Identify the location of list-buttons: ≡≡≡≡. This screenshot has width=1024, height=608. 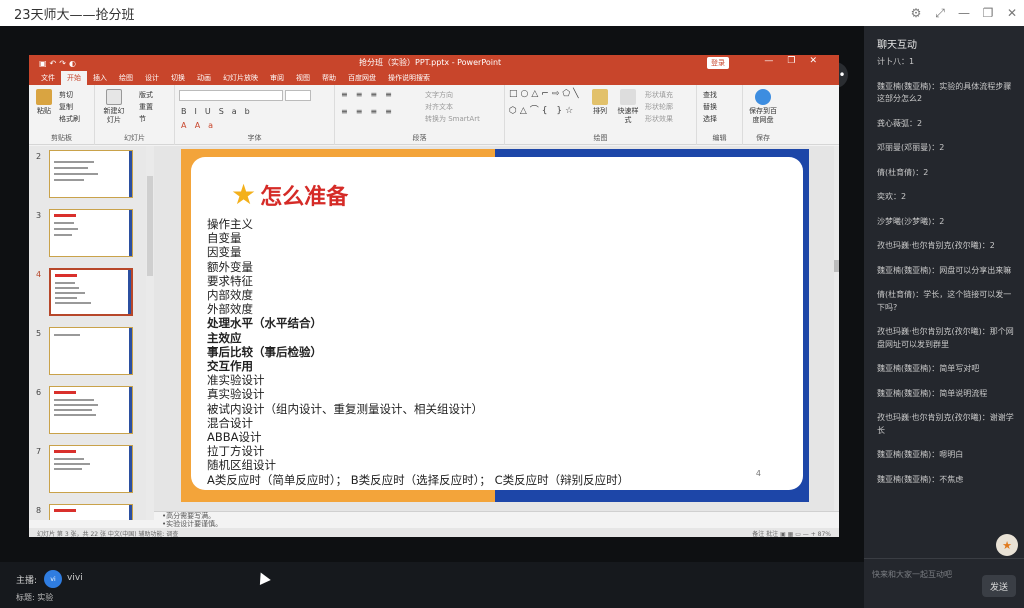
(370, 94).